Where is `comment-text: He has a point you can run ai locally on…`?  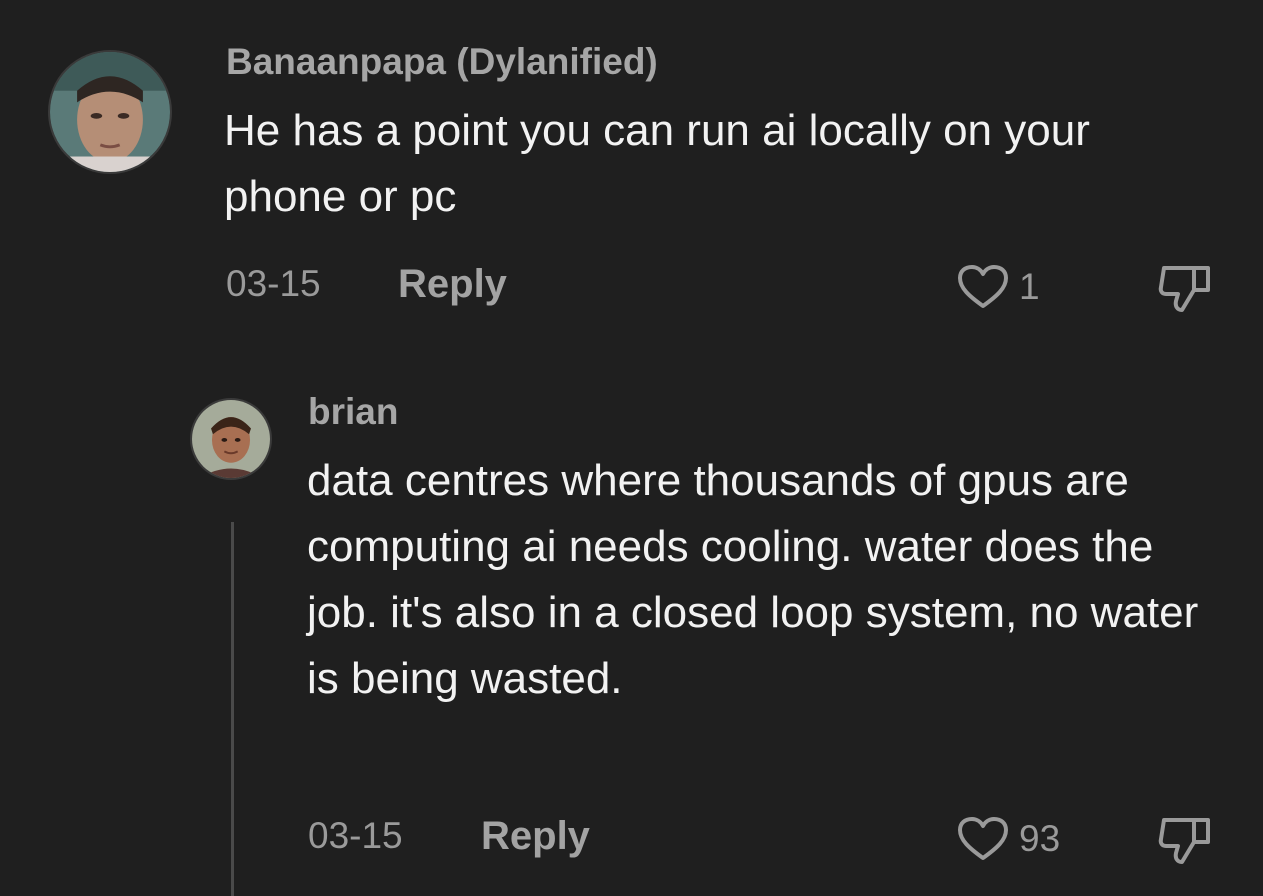 comment-text: He has a point you can run ai locally on… is located at coordinates (657, 163).